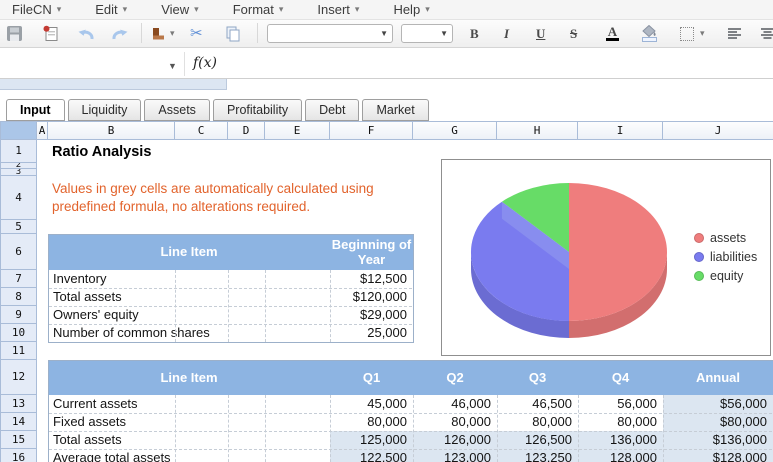 The image size is (773, 462). Describe the element at coordinates (196, 33) in the screenshot. I see `cut-icon: ✂` at that location.